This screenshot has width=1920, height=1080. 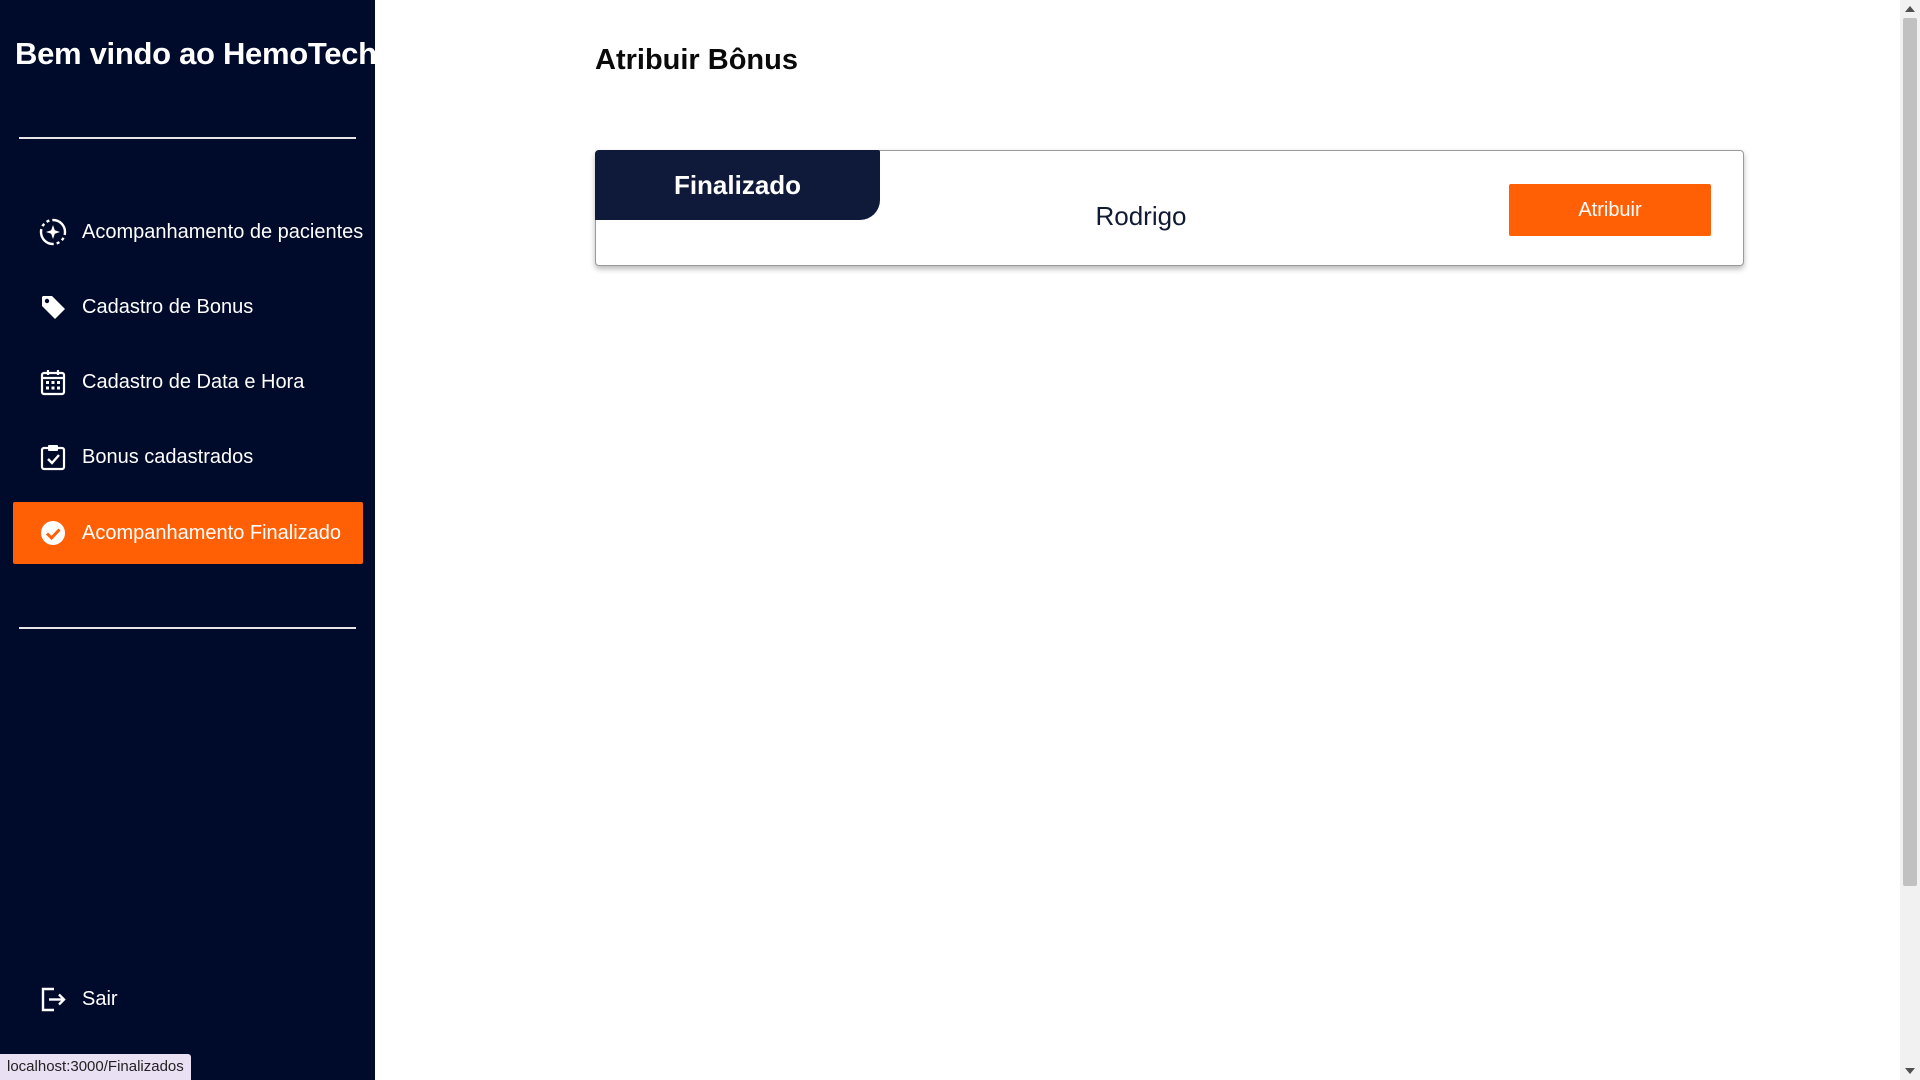 What do you see at coordinates (187, 138) in the screenshot?
I see `sidebar-divider-top` at bounding box center [187, 138].